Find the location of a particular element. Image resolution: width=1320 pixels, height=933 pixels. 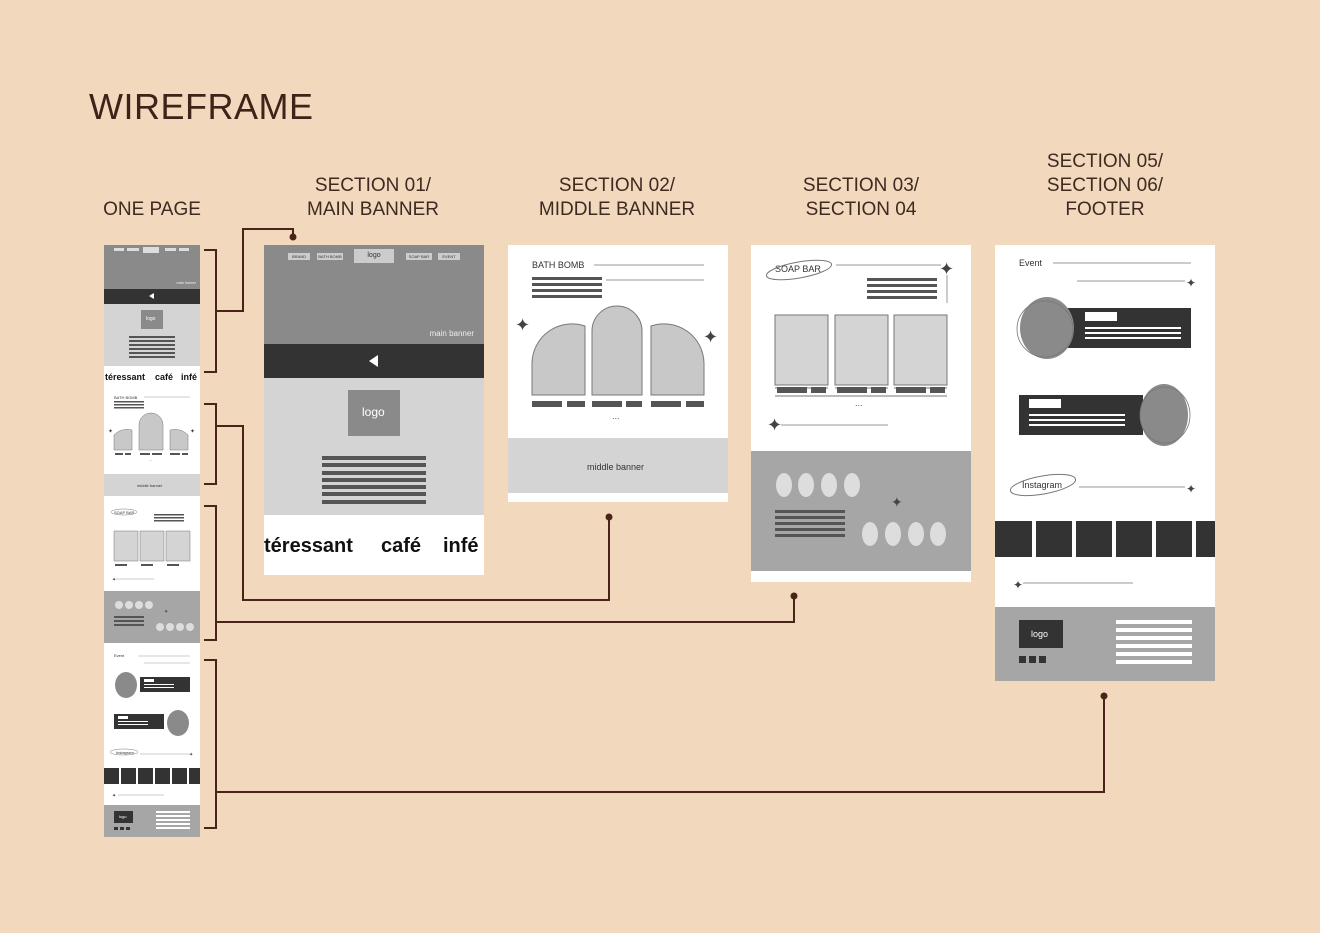

mini-text-lines is located at coordinates (152, 347).